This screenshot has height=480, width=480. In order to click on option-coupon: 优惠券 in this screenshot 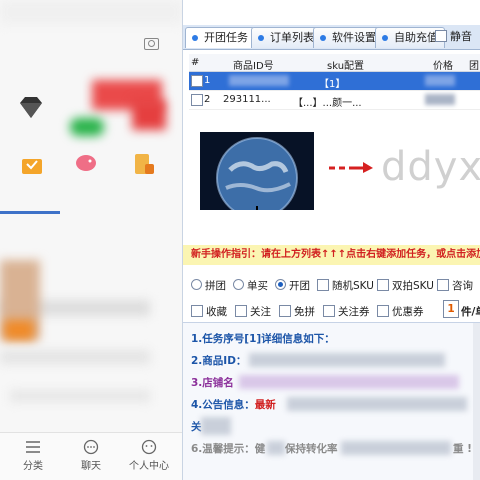, I will do `click(400, 311)`.